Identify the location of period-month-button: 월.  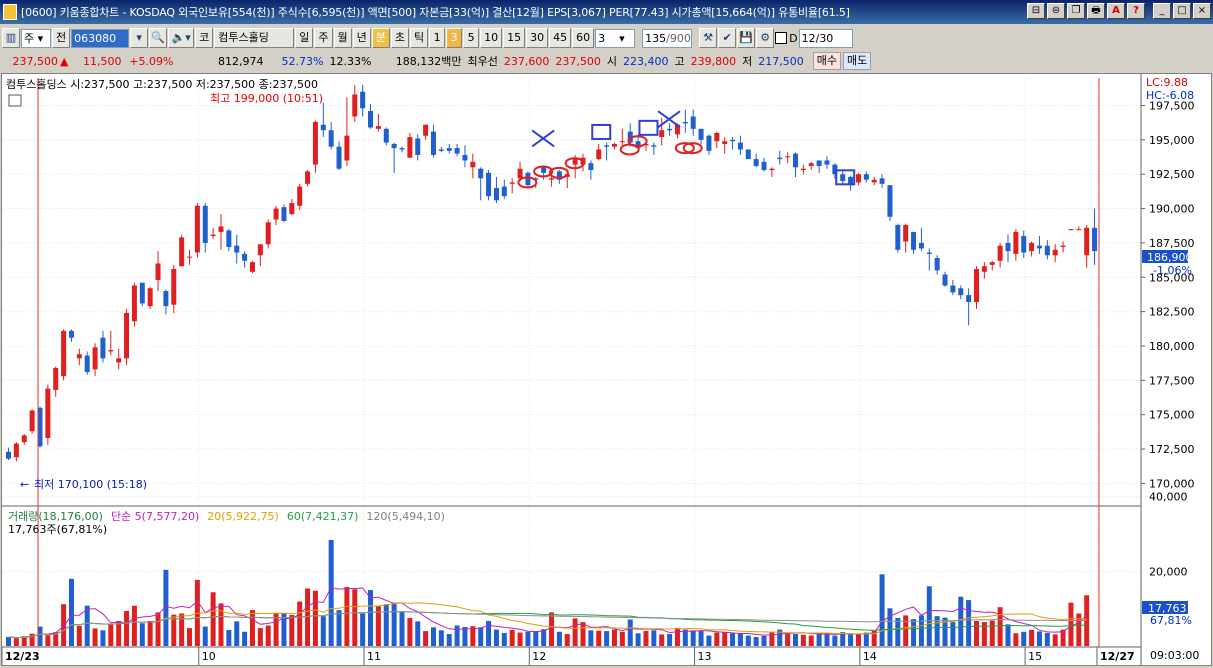
(342, 38).